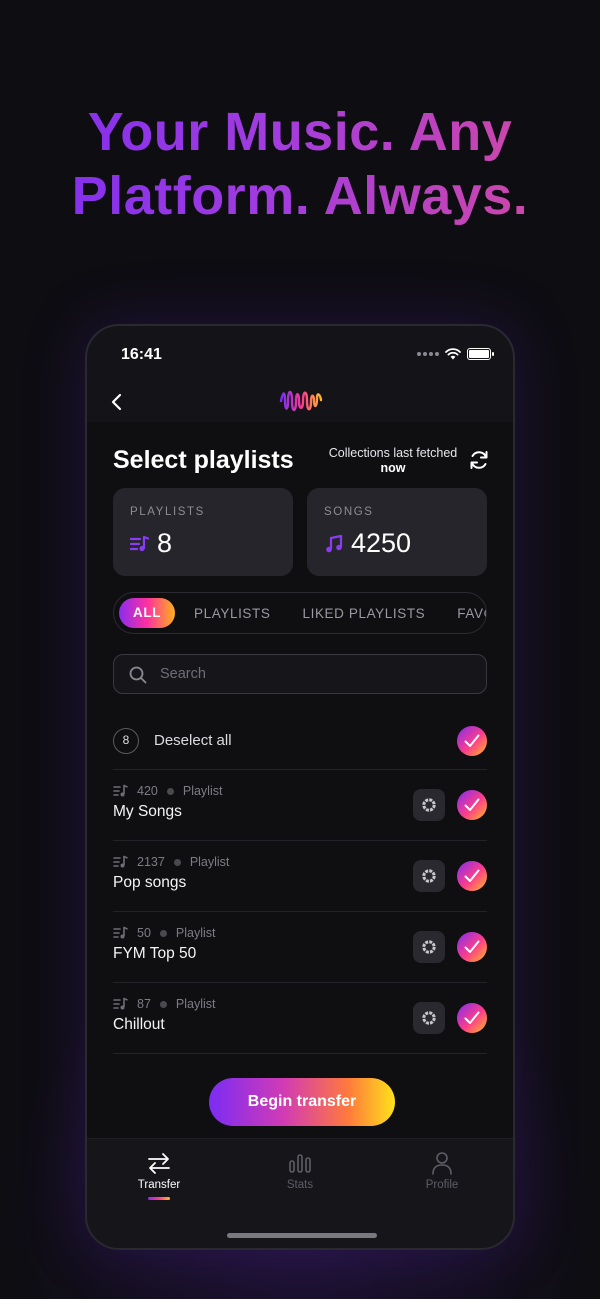 The image size is (600, 1299). Describe the element at coordinates (171, 862) in the screenshot. I see `playlist-meta: 2137 Playlist` at that location.